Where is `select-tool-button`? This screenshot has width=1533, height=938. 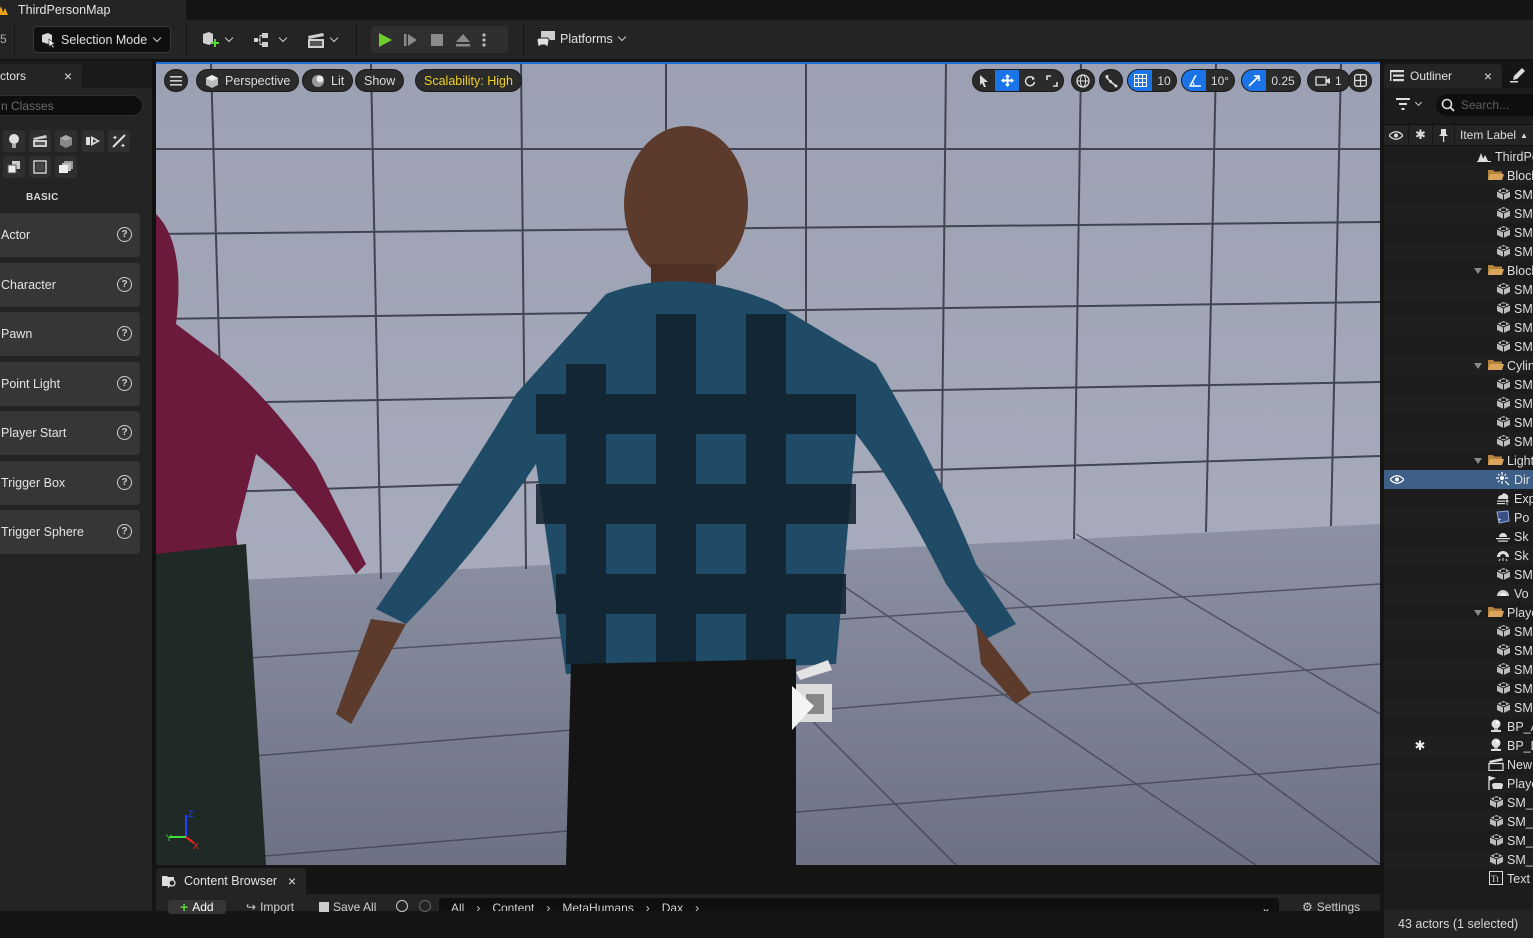
select-tool-button is located at coordinates (984, 80).